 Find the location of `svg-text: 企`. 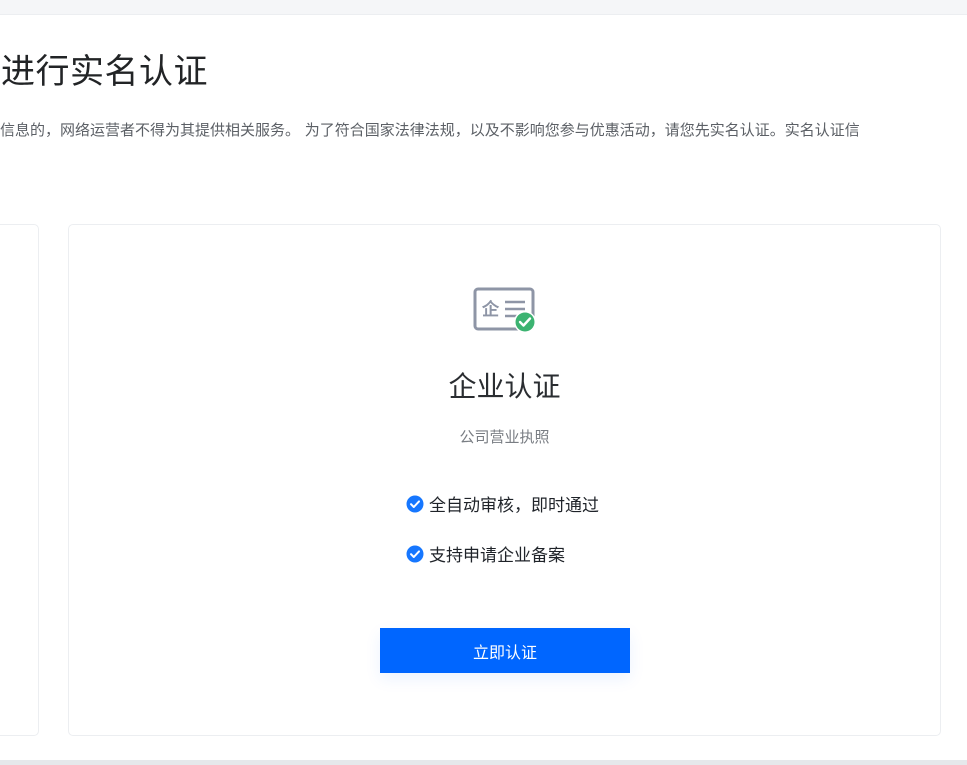

svg-text: 企 is located at coordinates (490, 309).